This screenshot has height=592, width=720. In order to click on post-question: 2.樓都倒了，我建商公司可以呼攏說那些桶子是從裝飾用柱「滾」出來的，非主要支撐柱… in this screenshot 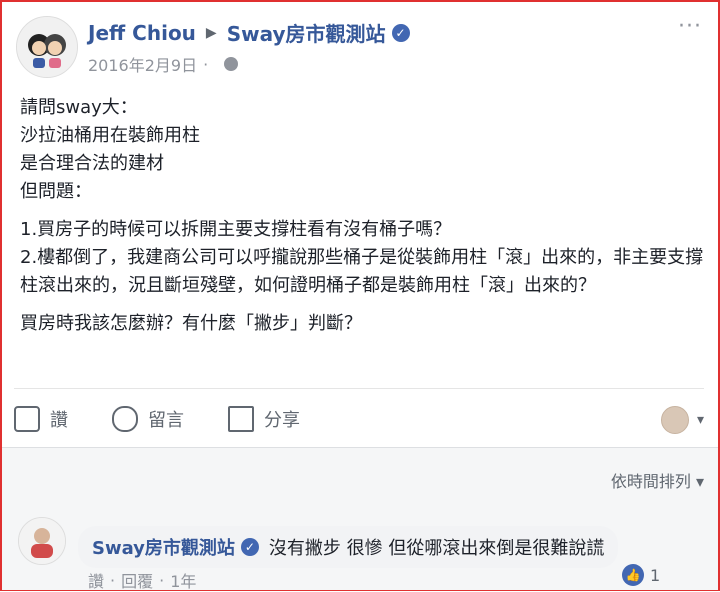, I will do `click(362, 271)`.